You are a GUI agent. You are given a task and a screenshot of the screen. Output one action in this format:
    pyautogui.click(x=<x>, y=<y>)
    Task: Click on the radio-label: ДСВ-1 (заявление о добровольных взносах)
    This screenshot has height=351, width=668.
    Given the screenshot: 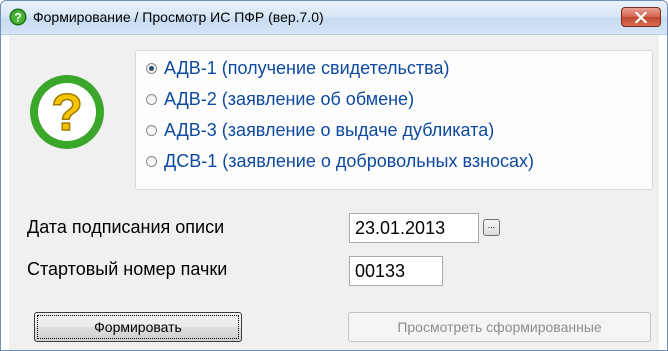 What is the action you would take?
    pyautogui.click(x=349, y=160)
    